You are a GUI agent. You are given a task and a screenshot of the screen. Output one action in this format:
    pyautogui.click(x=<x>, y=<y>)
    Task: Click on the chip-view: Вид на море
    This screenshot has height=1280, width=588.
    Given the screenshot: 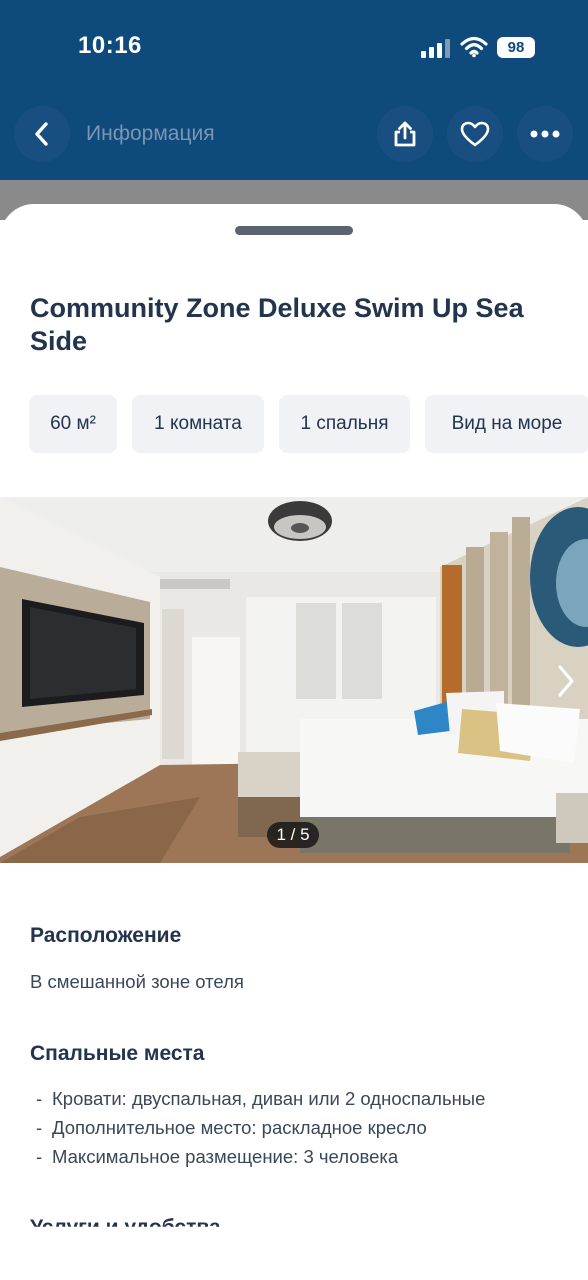 What is the action you would take?
    pyautogui.click(x=506, y=424)
    